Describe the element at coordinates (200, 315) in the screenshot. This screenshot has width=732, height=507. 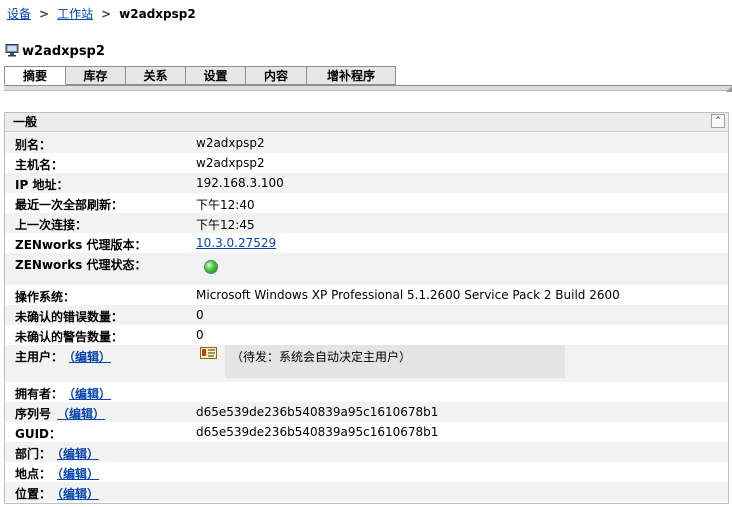
I see `errors-value: 0` at that location.